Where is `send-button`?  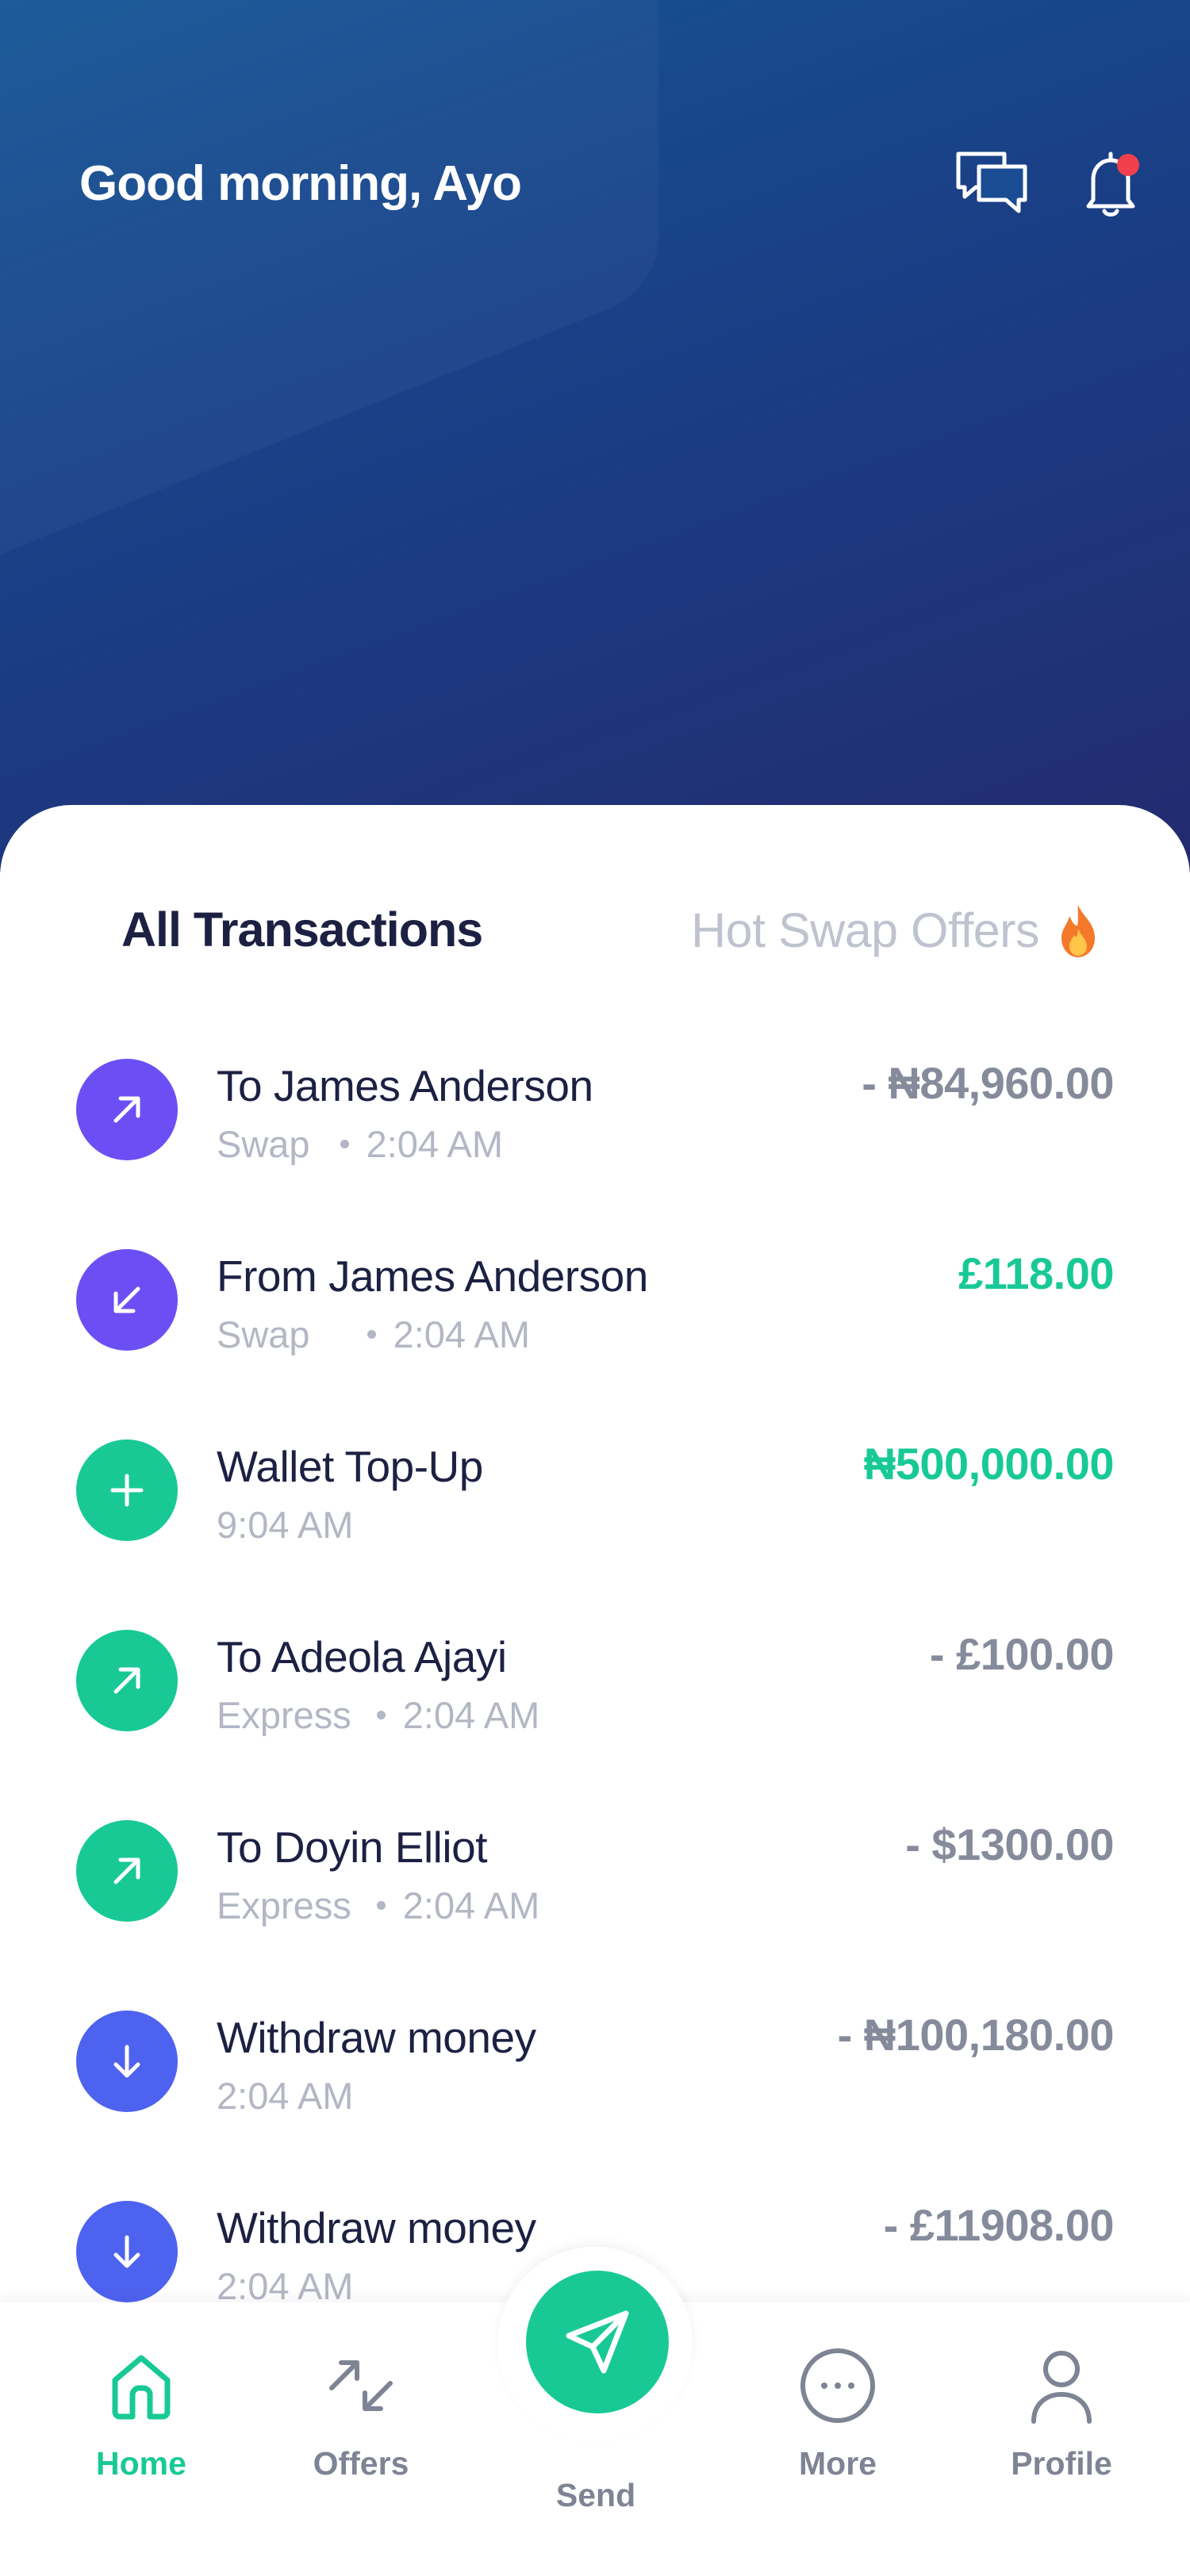 send-button is located at coordinates (597, 2342).